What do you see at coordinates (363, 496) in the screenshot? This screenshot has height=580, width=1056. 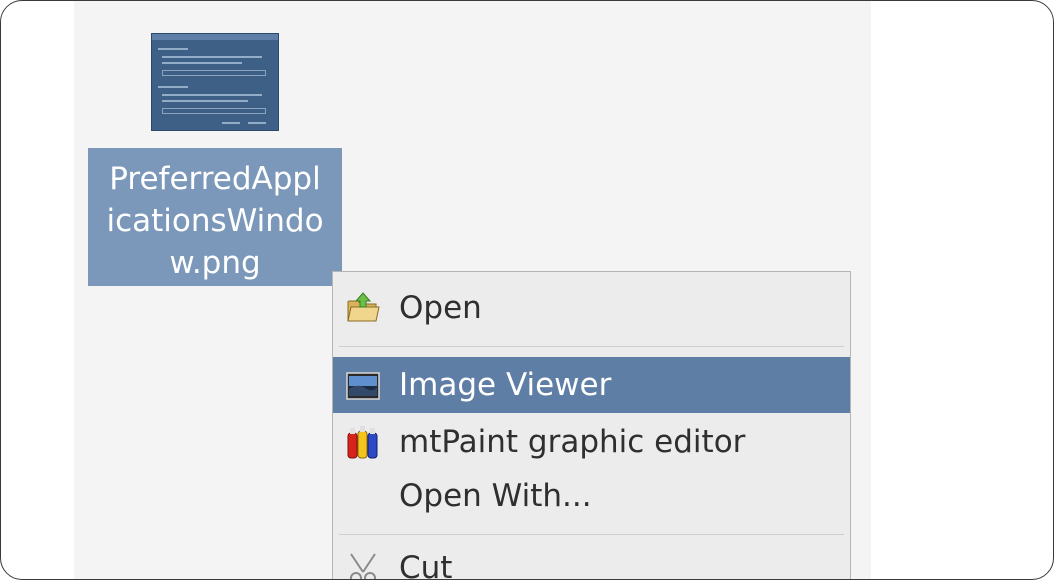 I see `open-with-icon-placeholder` at bounding box center [363, 496].